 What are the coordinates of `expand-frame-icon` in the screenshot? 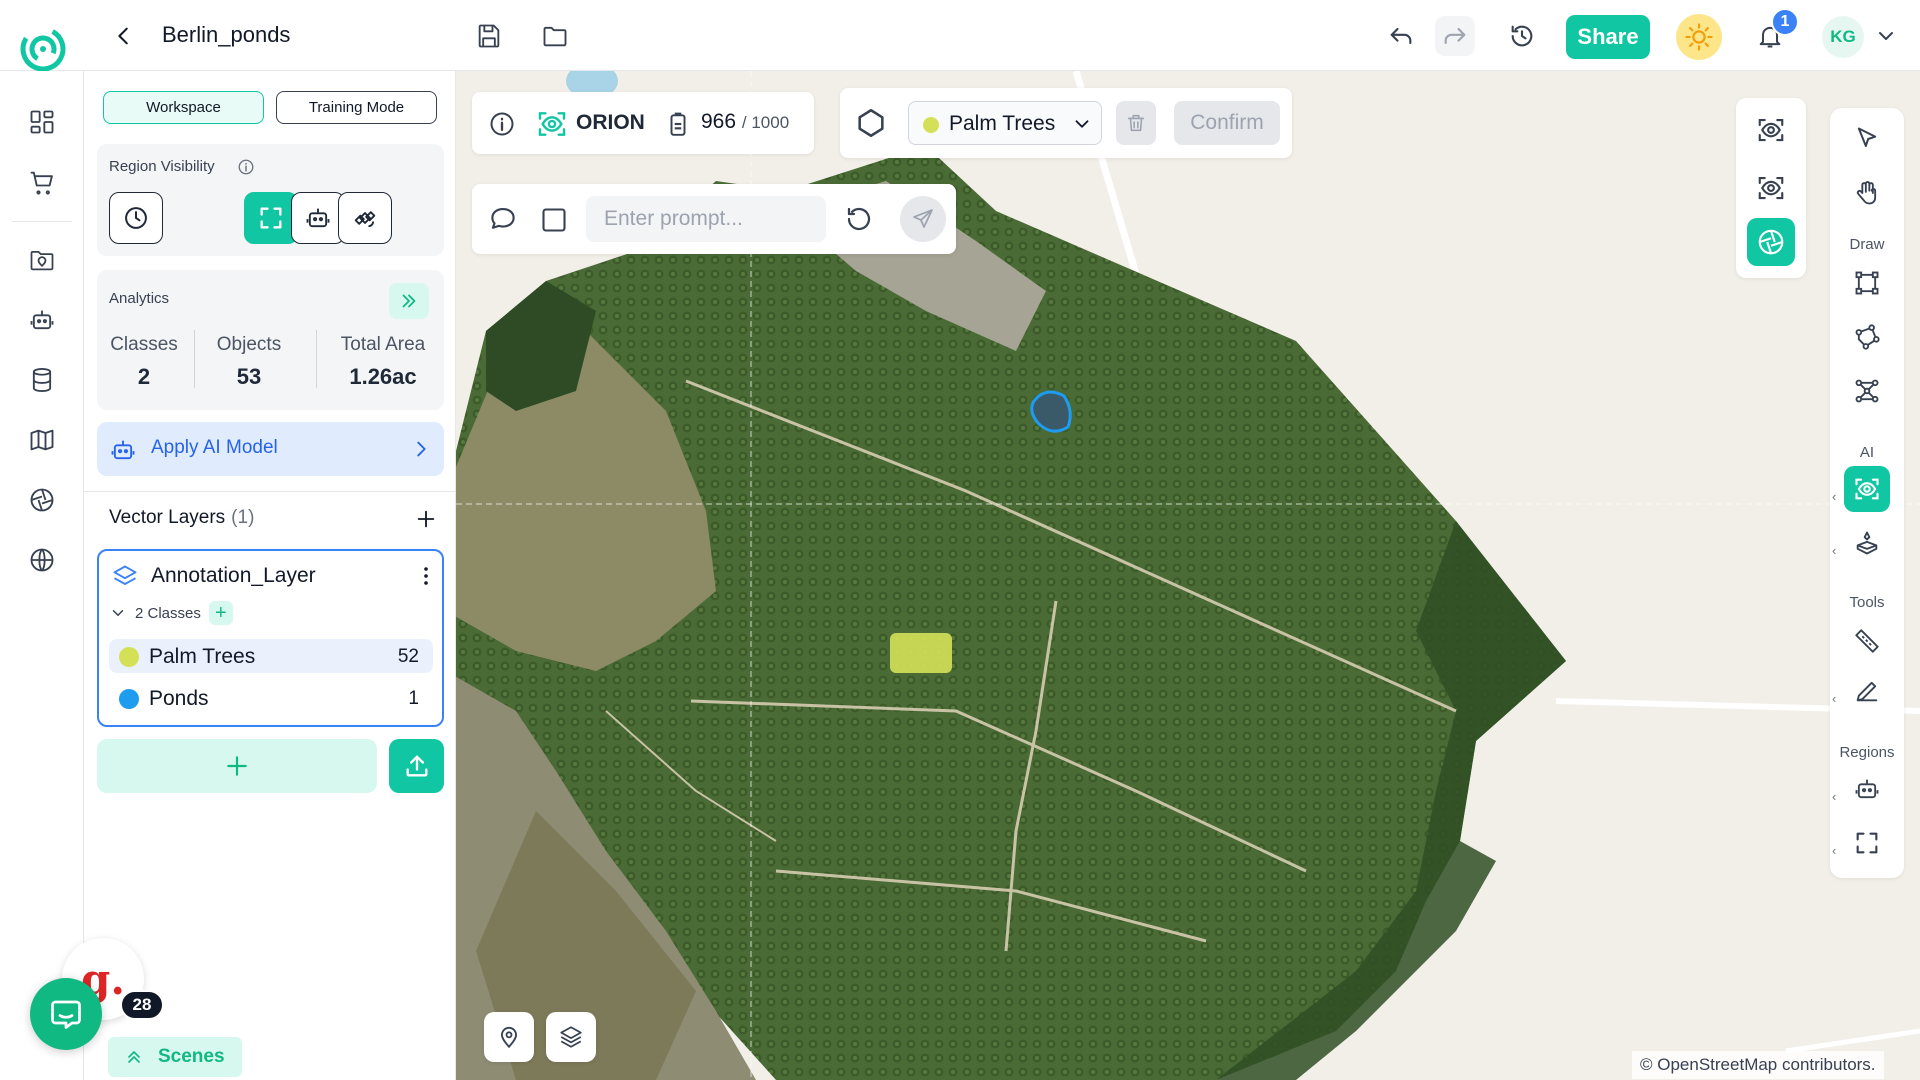 It's located at (1867, 843).